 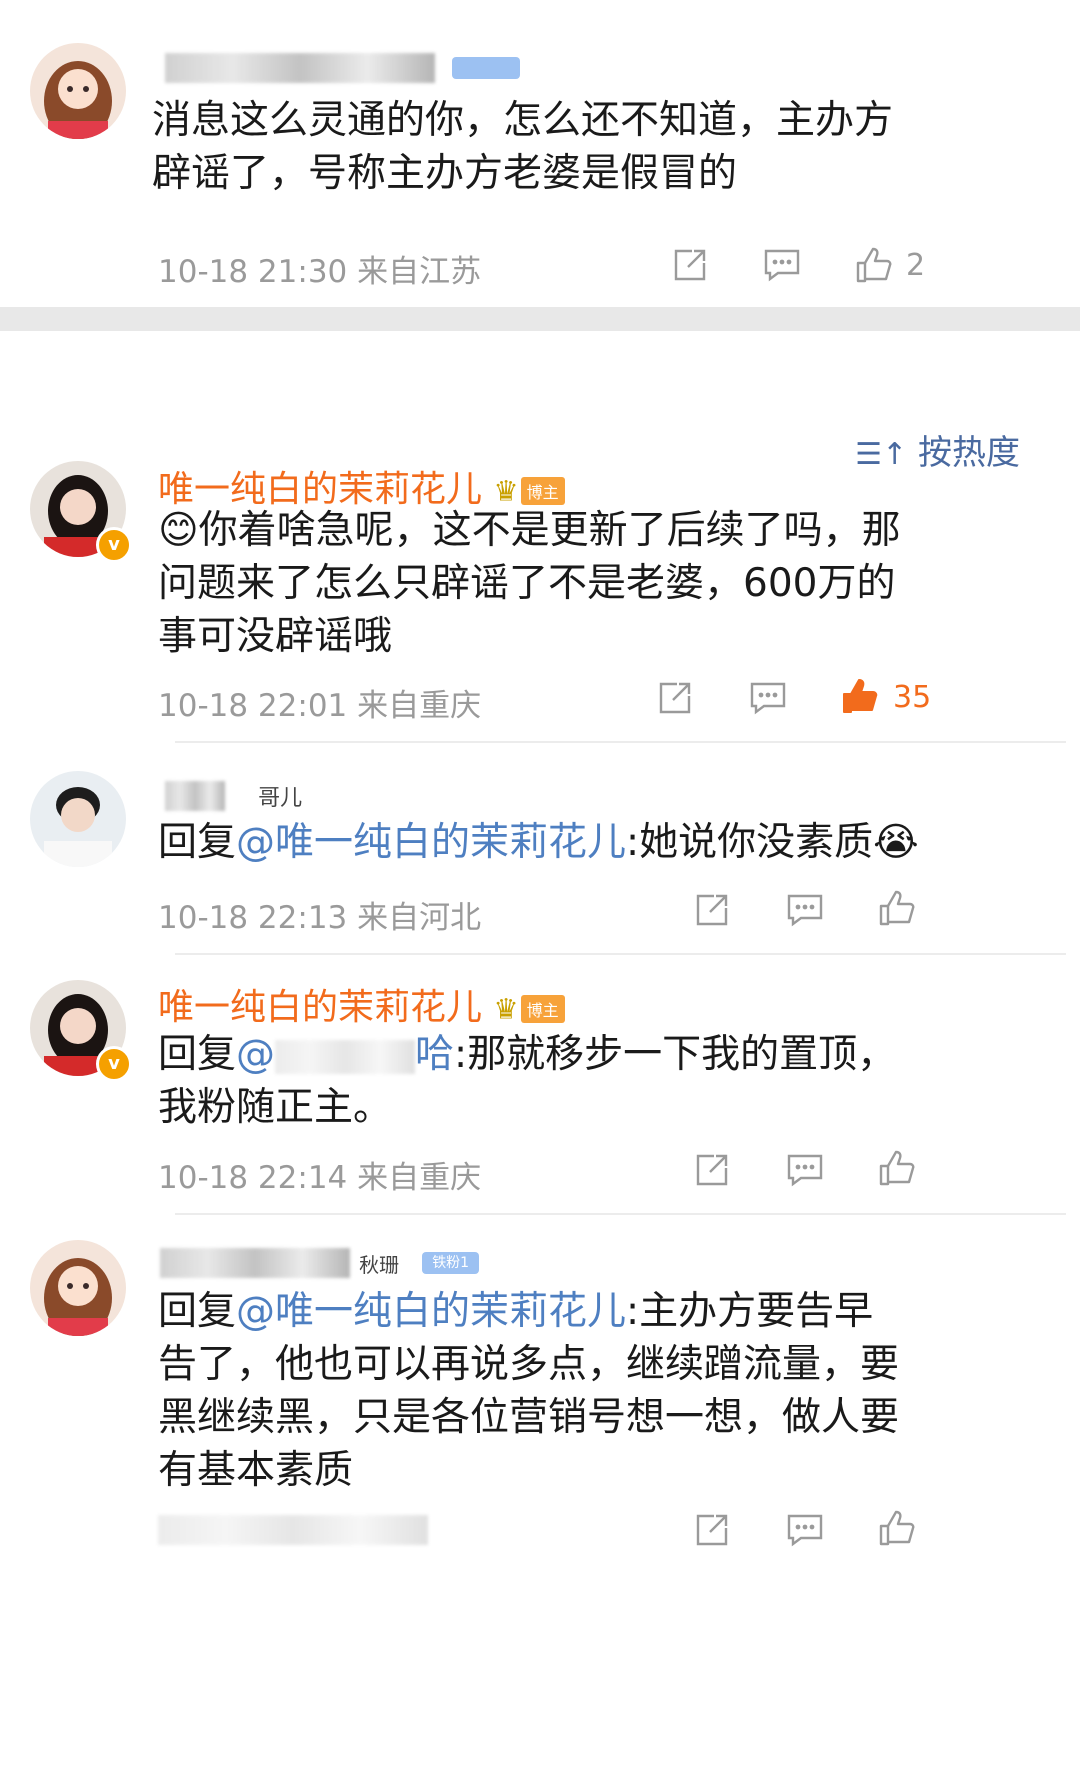 I want to click on comment-meta: 10-18 21:30 来自江苏, so click(x=320, y=272).